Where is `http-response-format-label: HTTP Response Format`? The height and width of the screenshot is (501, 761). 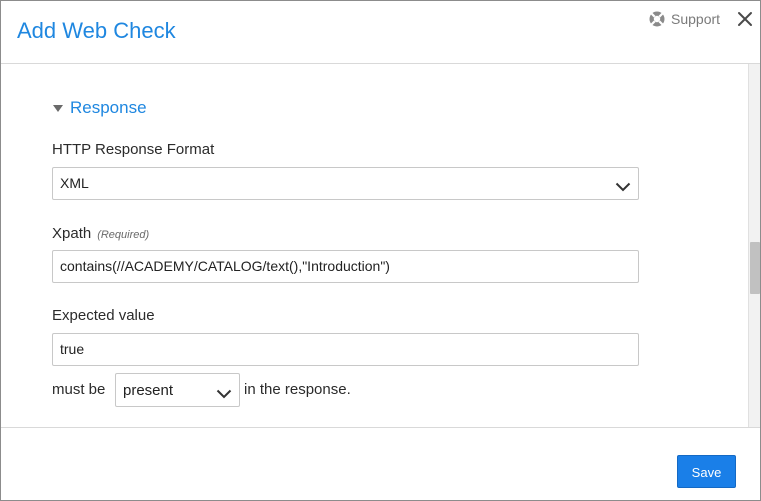 http-response-format-label: HTTP Response Format is located at coordinates (133, 149).